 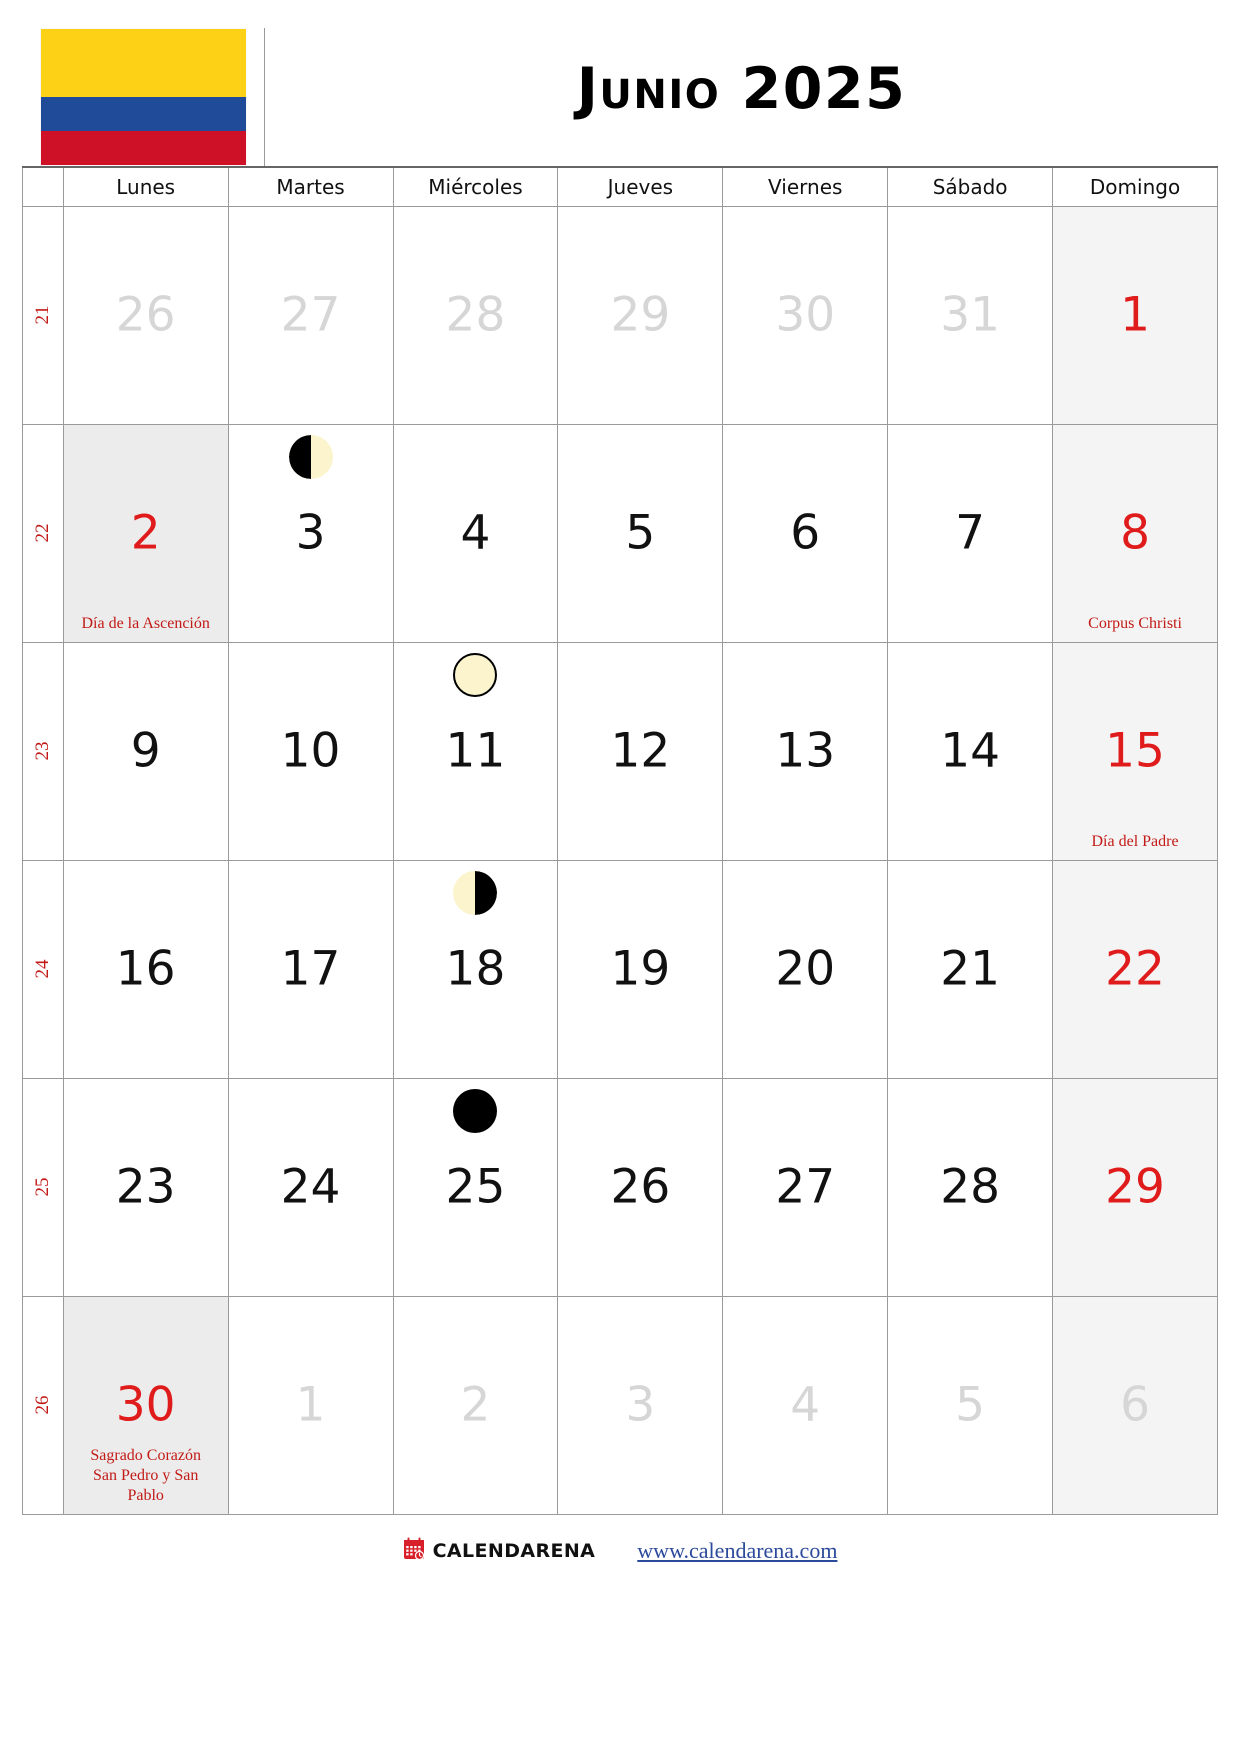 I want to click on day-cell: 30, so click(x=805, y=315).